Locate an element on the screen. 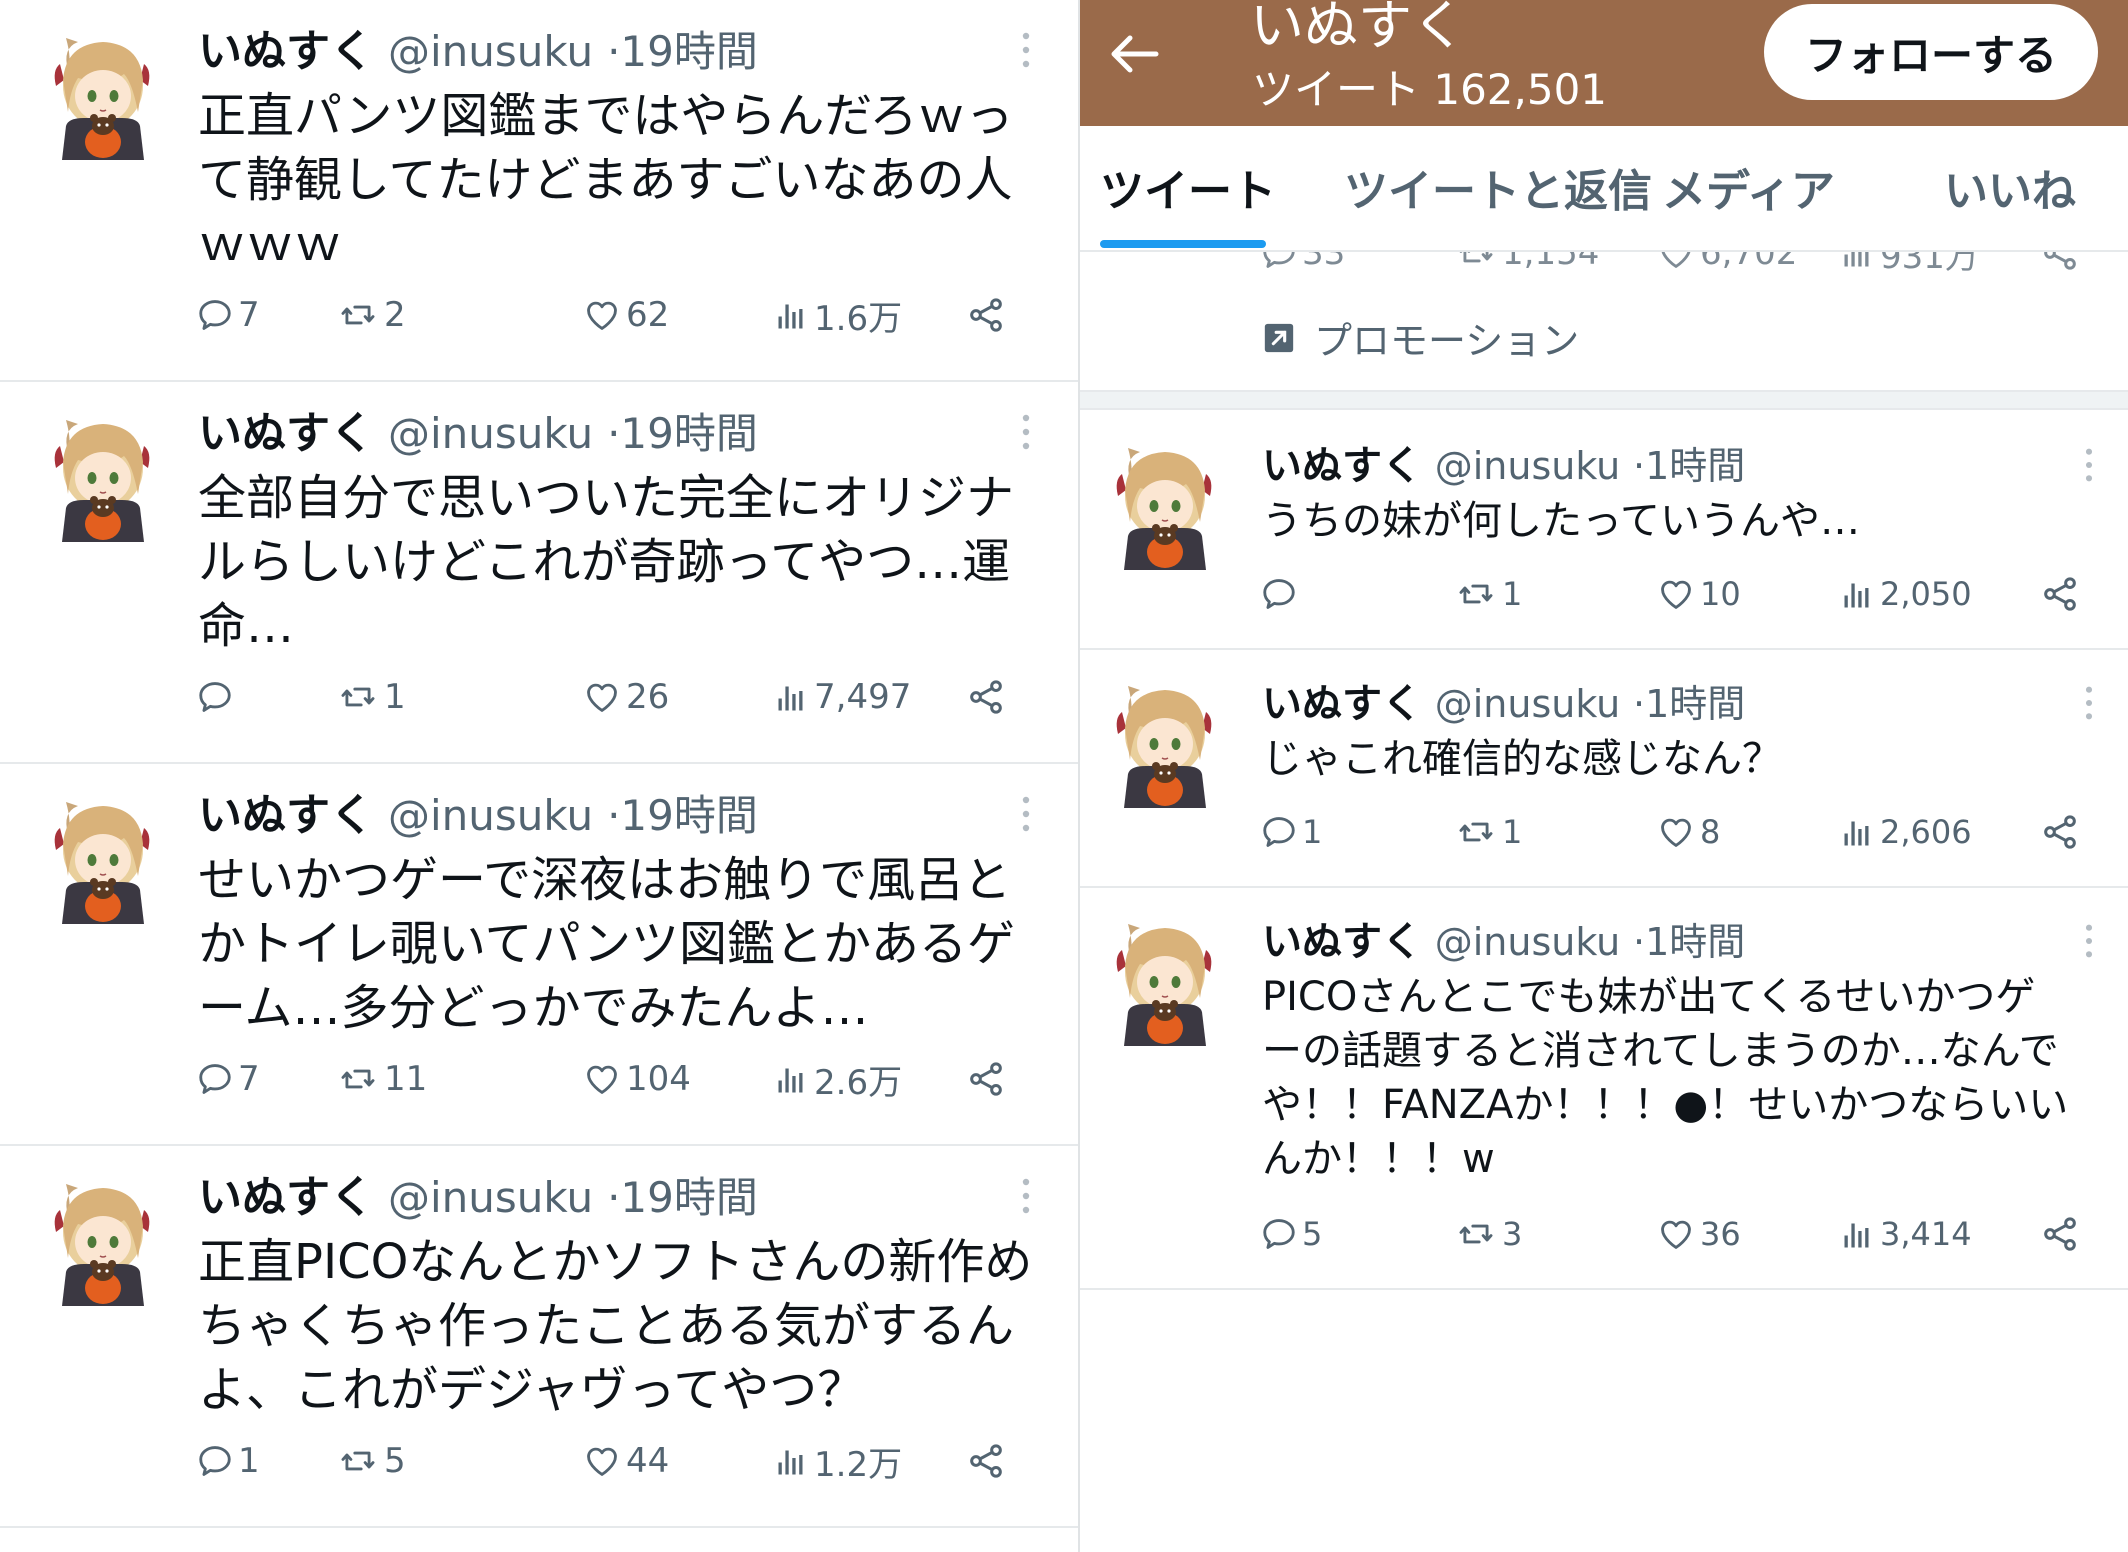 Image resolution: width=2128 pixels, height=1552 pixels. tweet-text-line: んか！！！w is located at coordinates (1378, 1159).